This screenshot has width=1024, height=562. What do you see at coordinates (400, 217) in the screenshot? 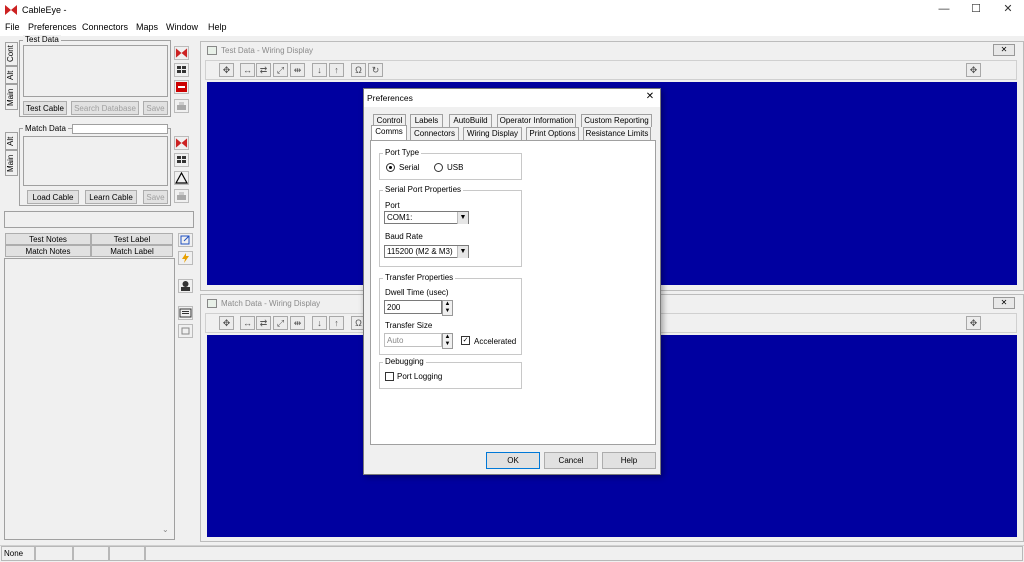
I see `port-value: COM1:` at bounding box center [400, 217].